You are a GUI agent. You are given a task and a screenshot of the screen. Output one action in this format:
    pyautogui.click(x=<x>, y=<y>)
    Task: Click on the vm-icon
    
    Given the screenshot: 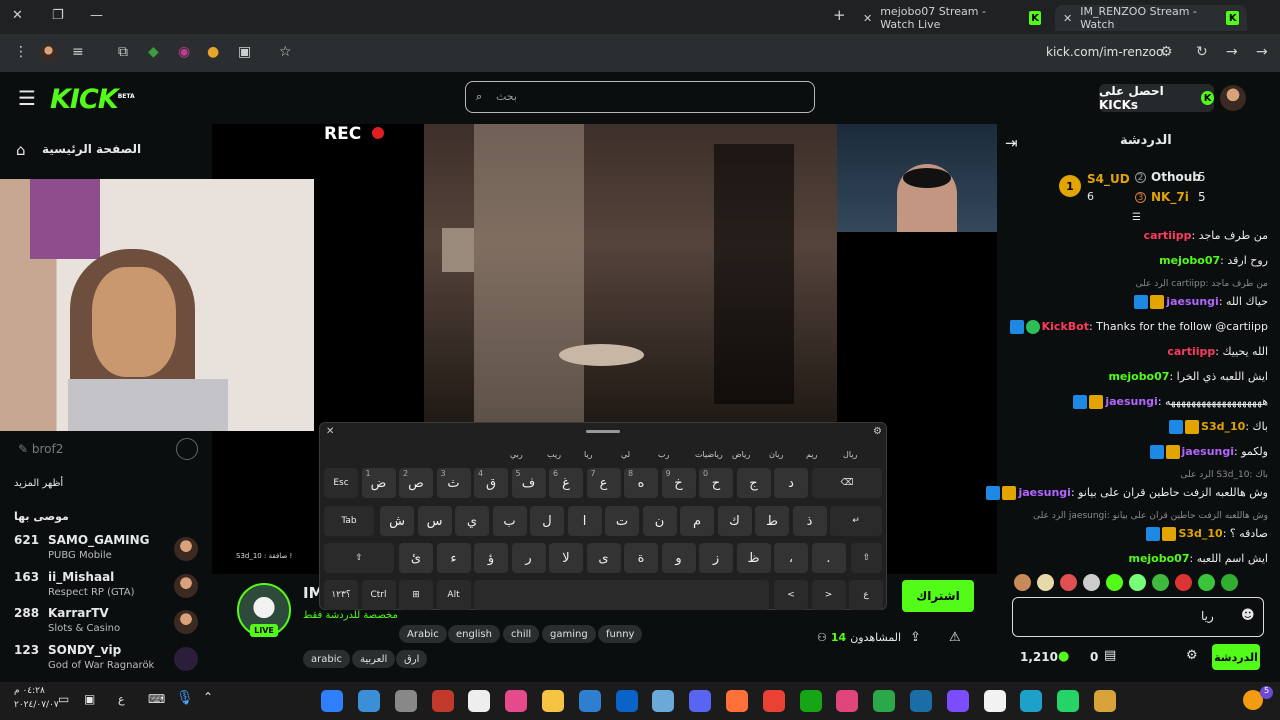 What is the action you would take?
    pyautogui.click(x=405, y=701)
    